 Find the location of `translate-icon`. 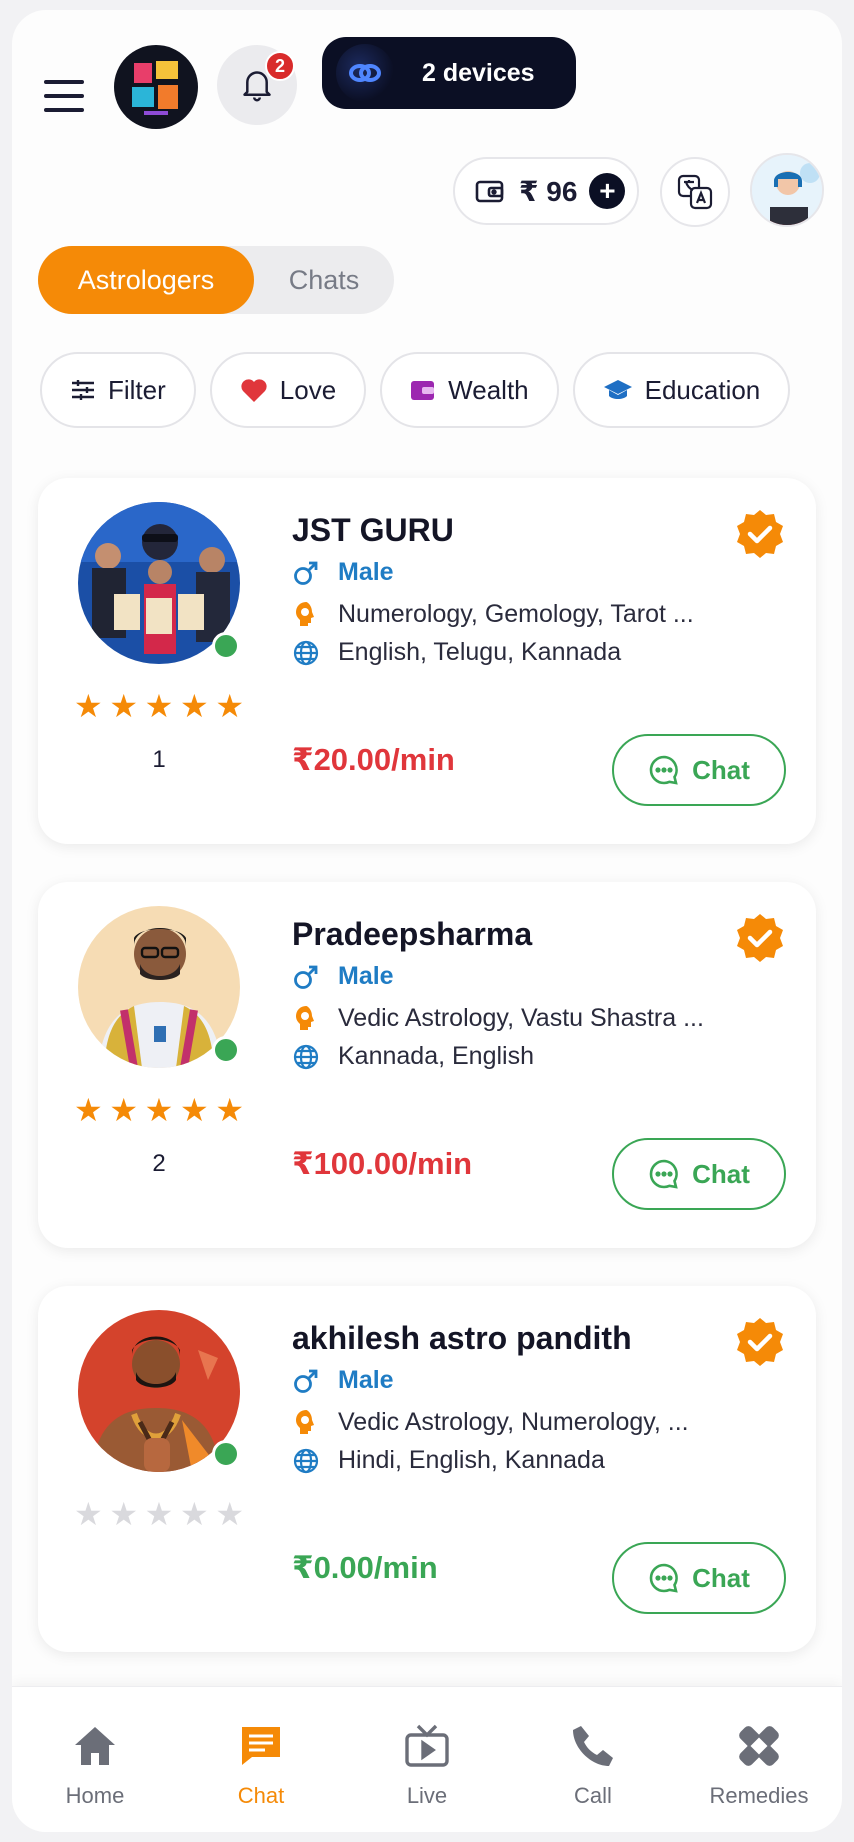

translate-icon is located at coordinates (695, 192).